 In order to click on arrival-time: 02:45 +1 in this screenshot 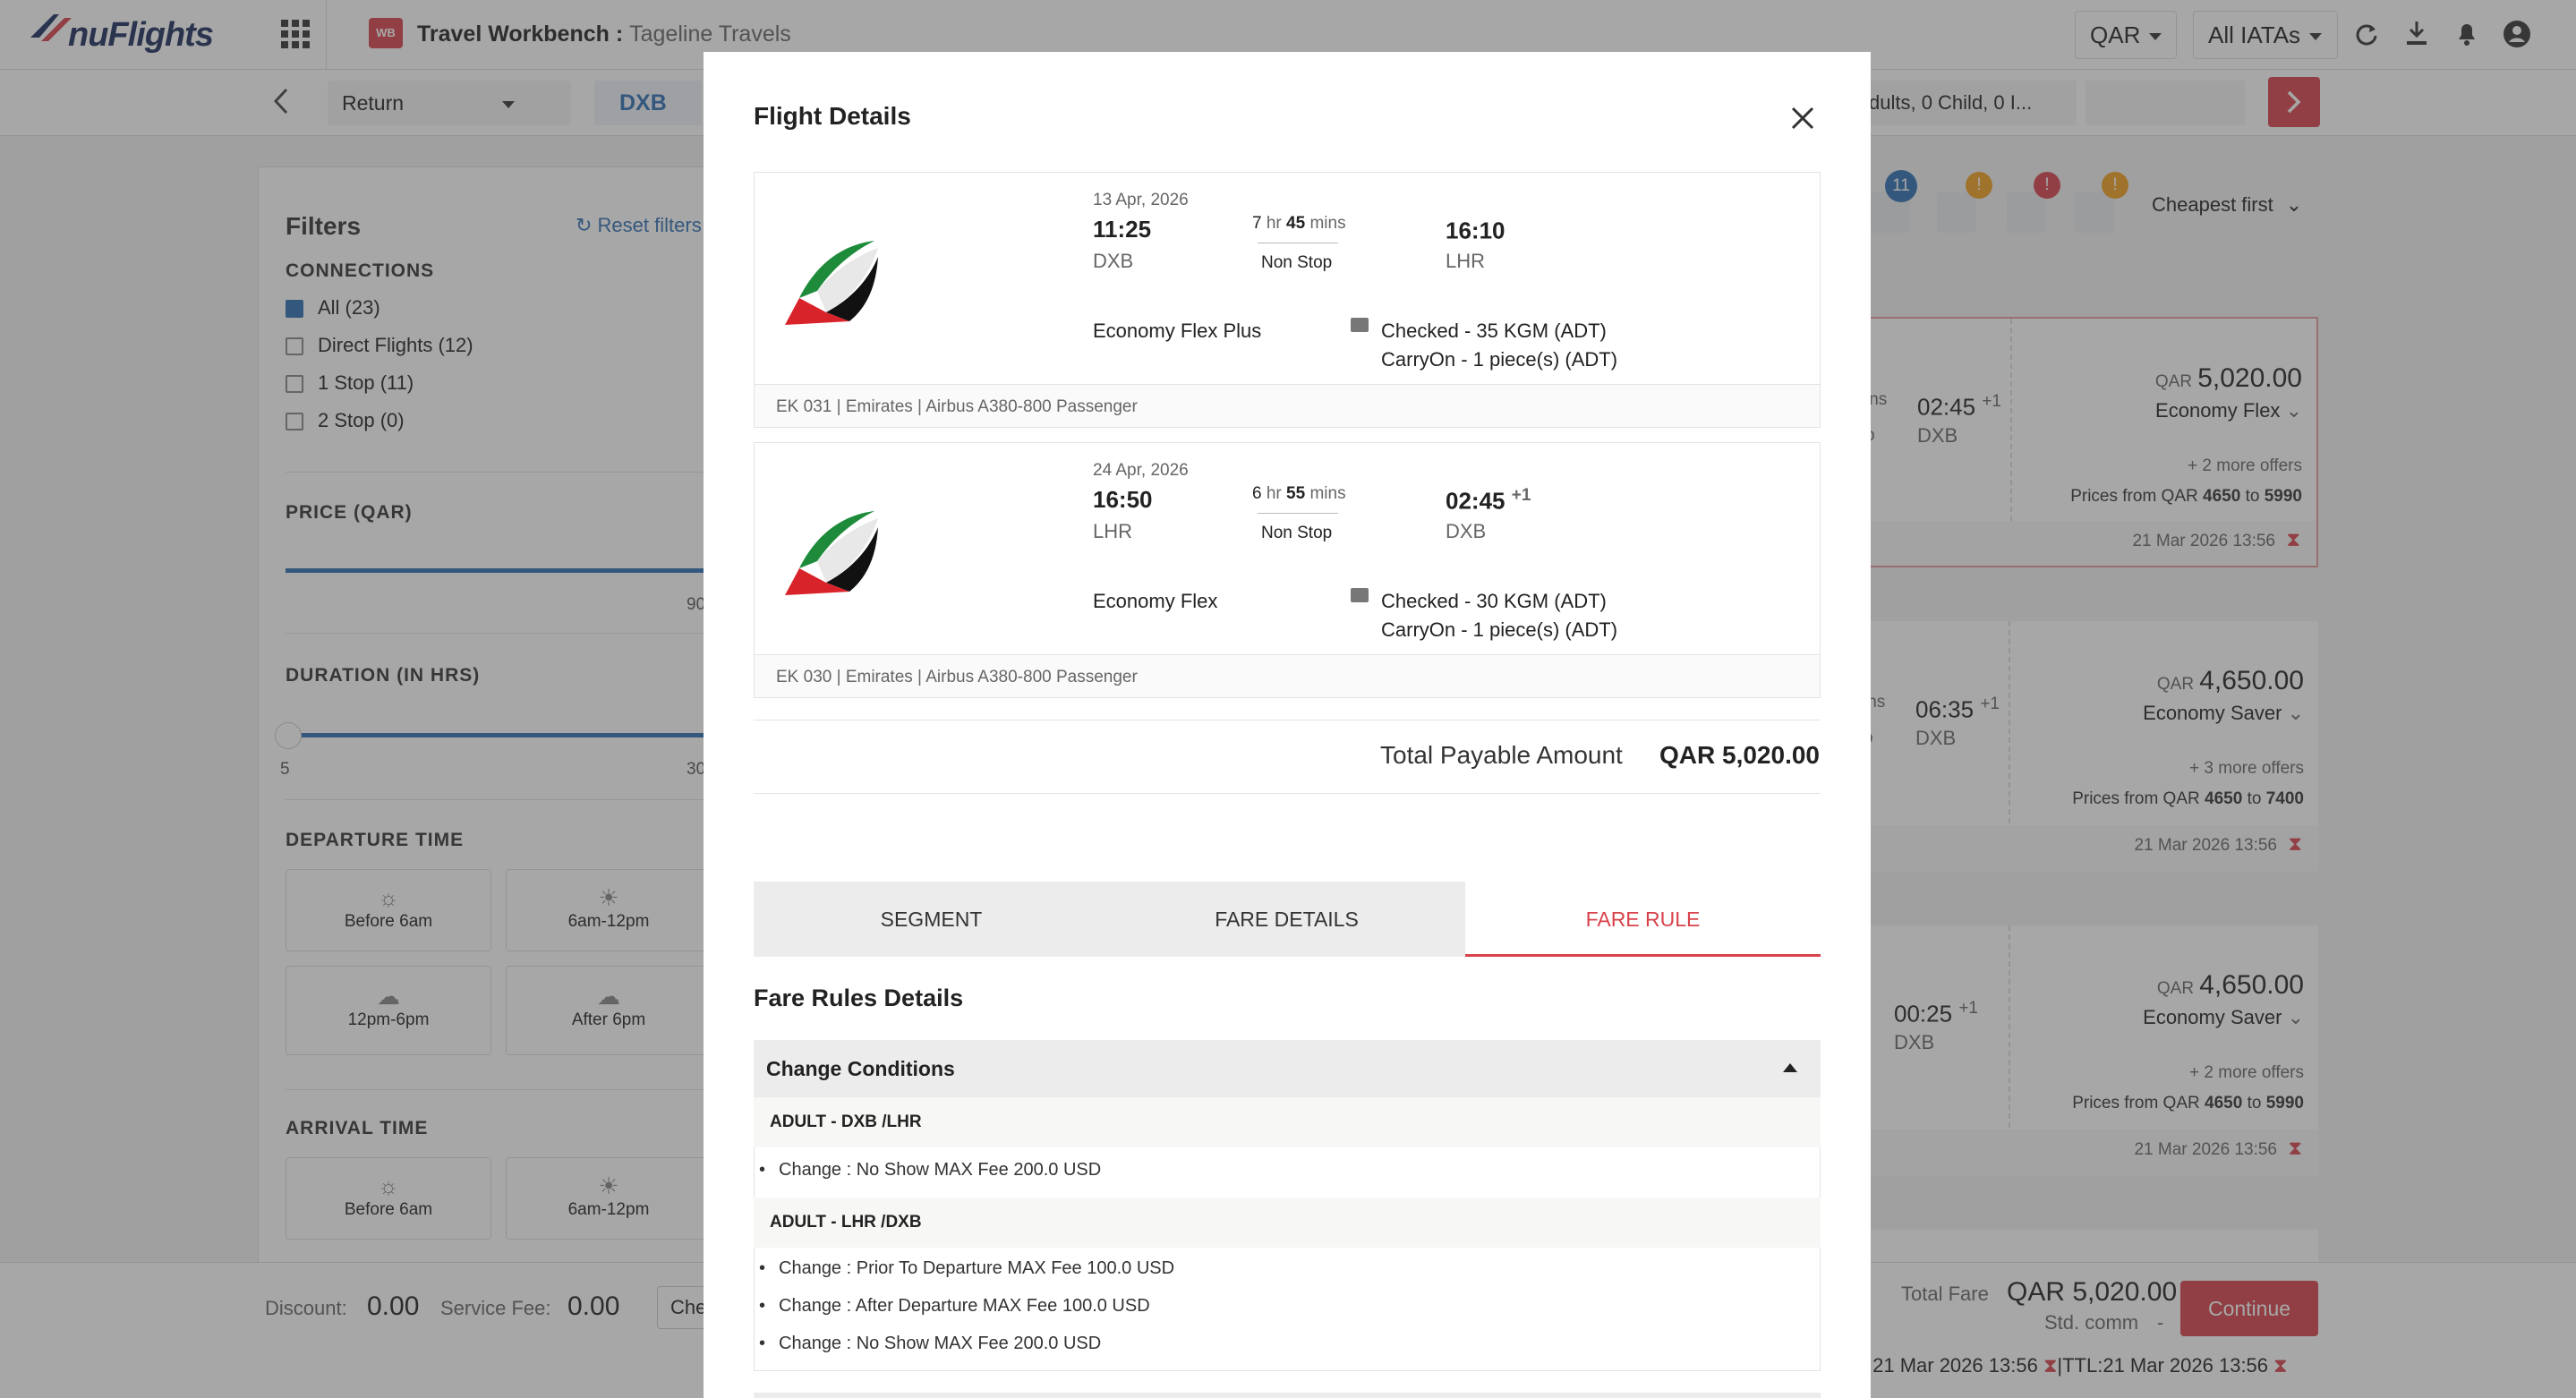, I will do `click(1488, 501)`.